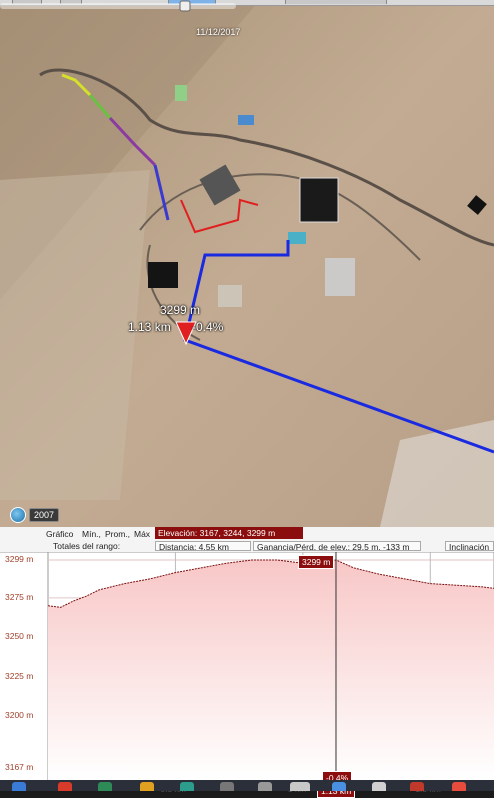 This screenshot has height=798, width=494. I want to click on imagery-year: 2007, so click(44, 515).